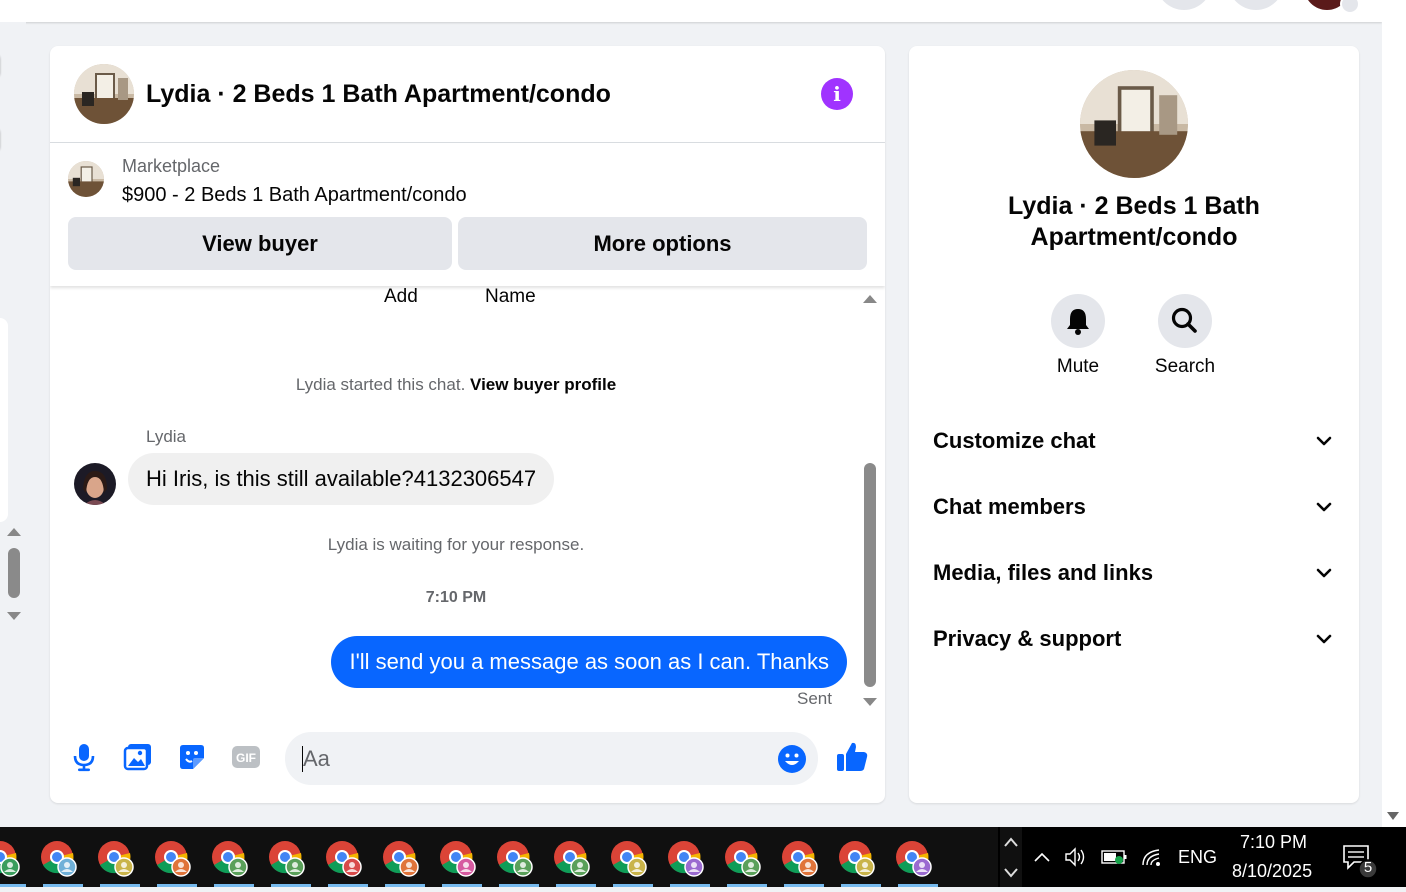  Describe the element at coordinates (792, 759) in the screenshot. I see `emoji-icon` at that location.